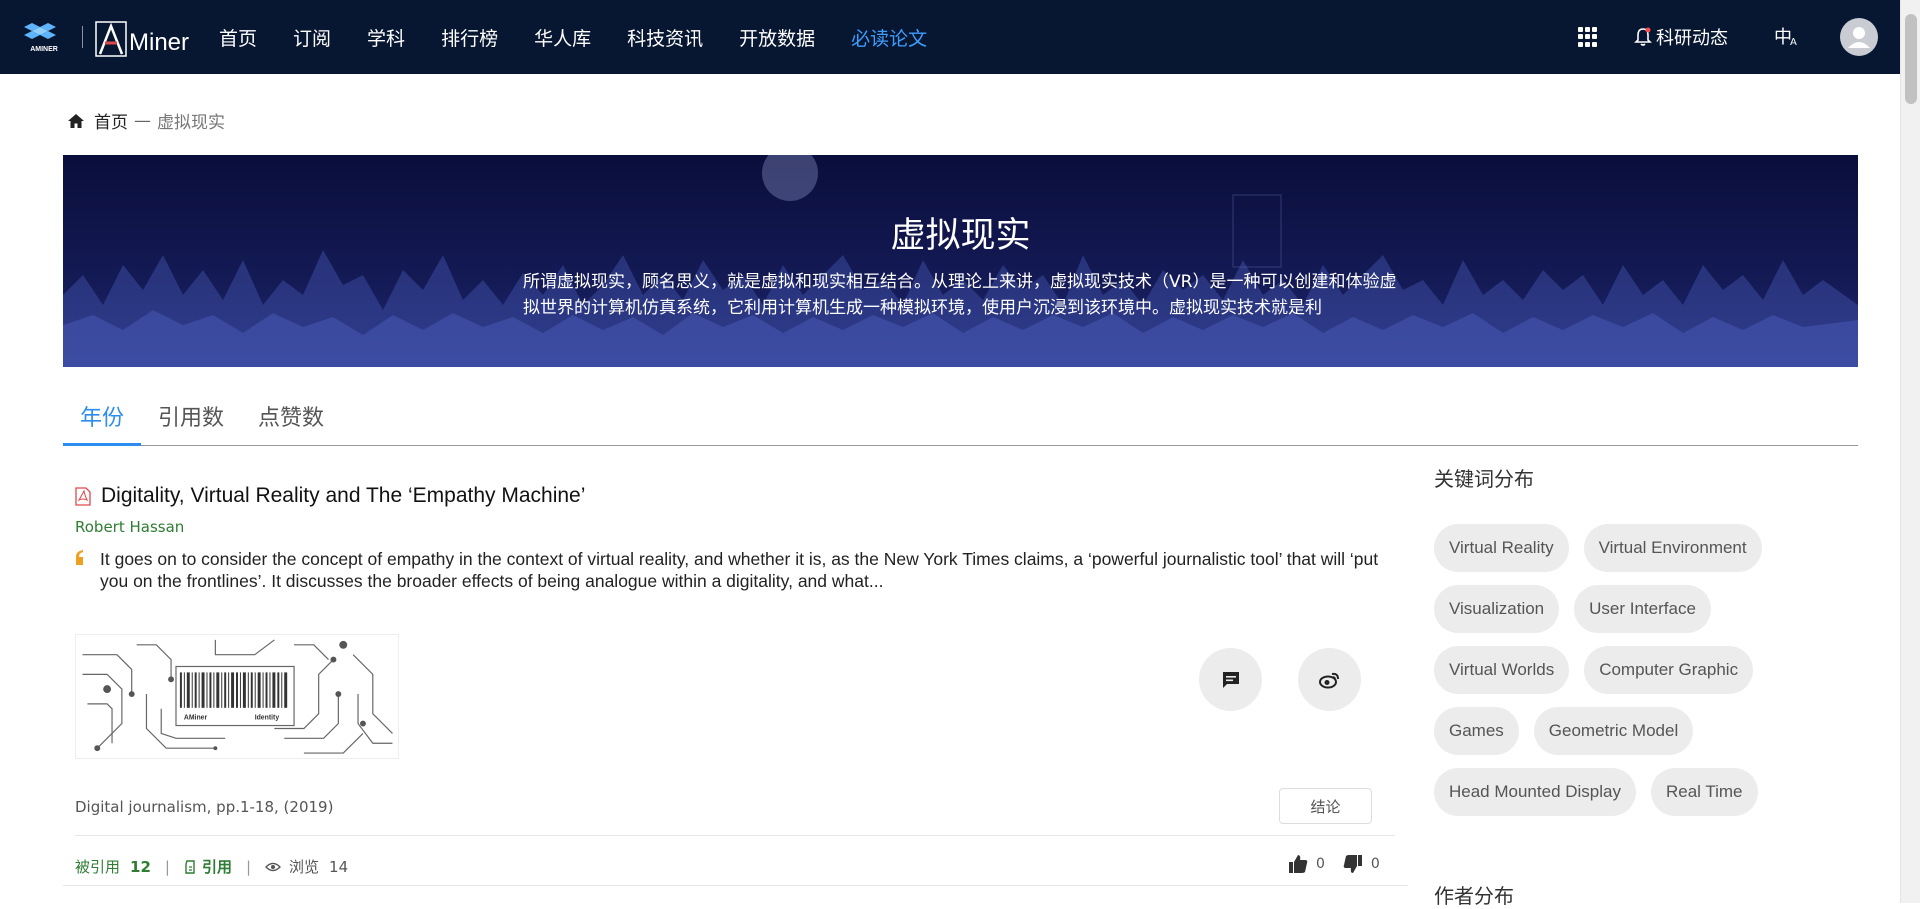  What do you see at coordinates (273, 866) in the screenshot?
I see `eye-icon` at bounding box center [273, 866].